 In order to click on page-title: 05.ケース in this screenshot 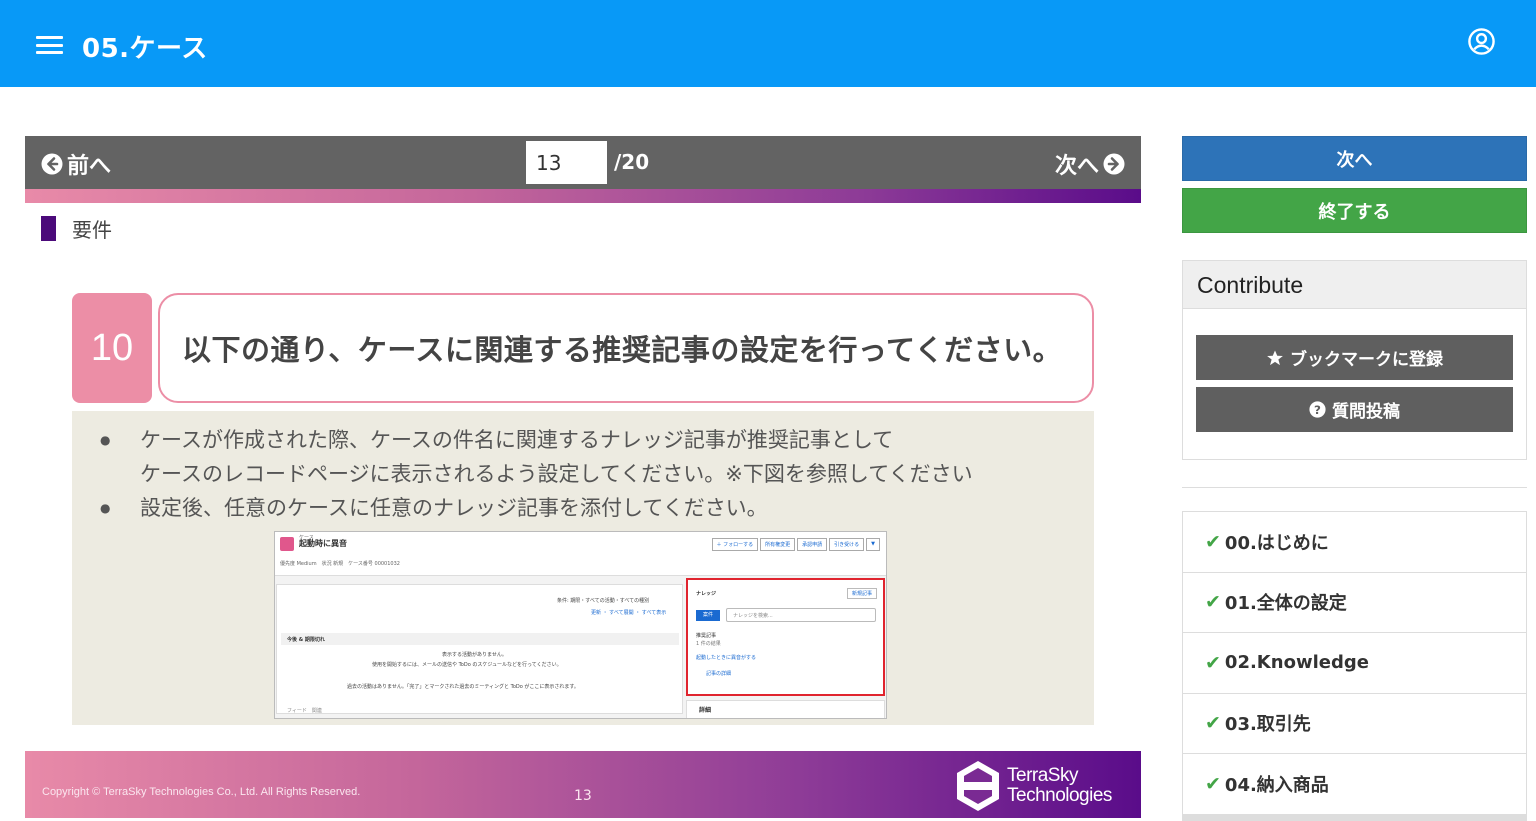, I will do `click(145, 49)`.